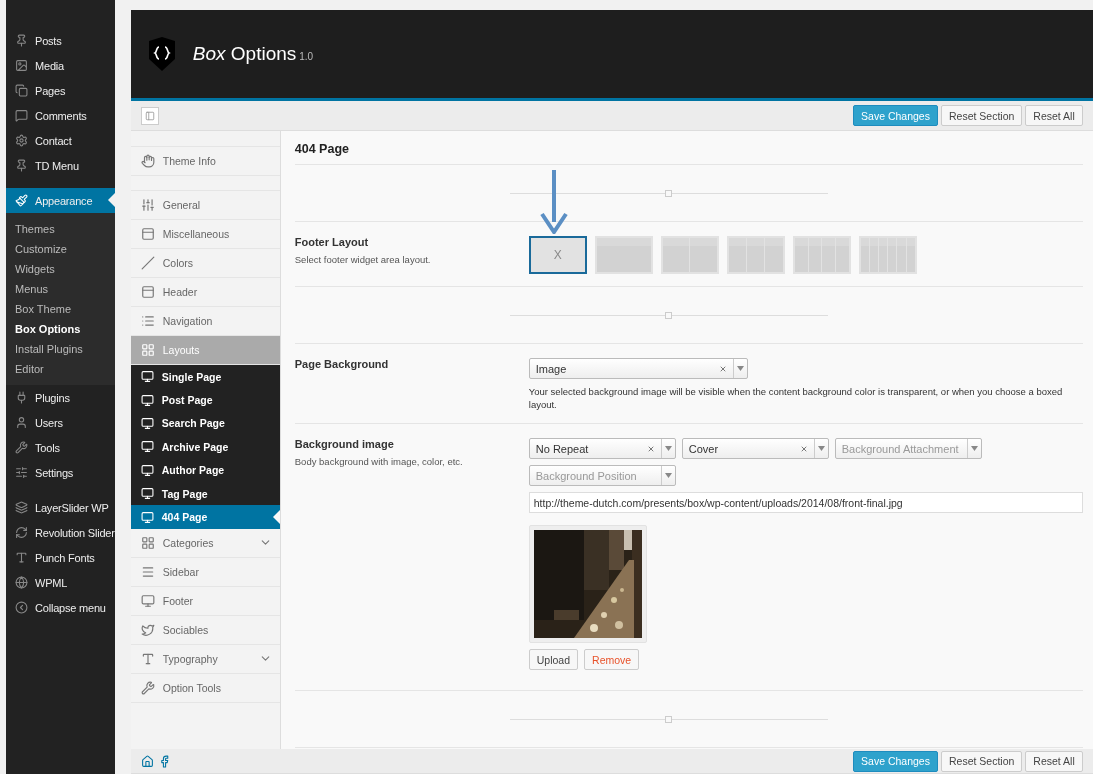 This screenshot has height=774, width=1093. Describe the element at coordinates (981, 115) in the screenshot. I see `toolbar-button: Reset Section` at that location.